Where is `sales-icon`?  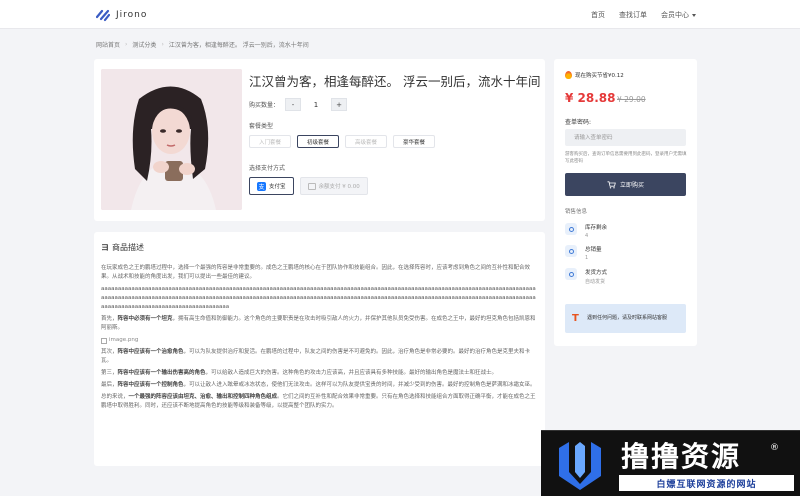 sales-icon is located at coordinates (571, 251).